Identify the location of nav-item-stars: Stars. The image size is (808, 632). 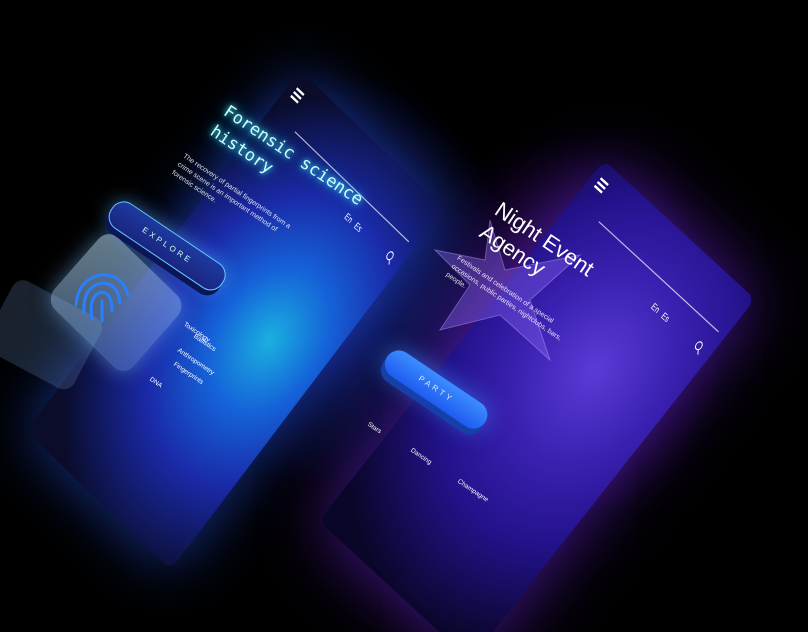
(374, 428).